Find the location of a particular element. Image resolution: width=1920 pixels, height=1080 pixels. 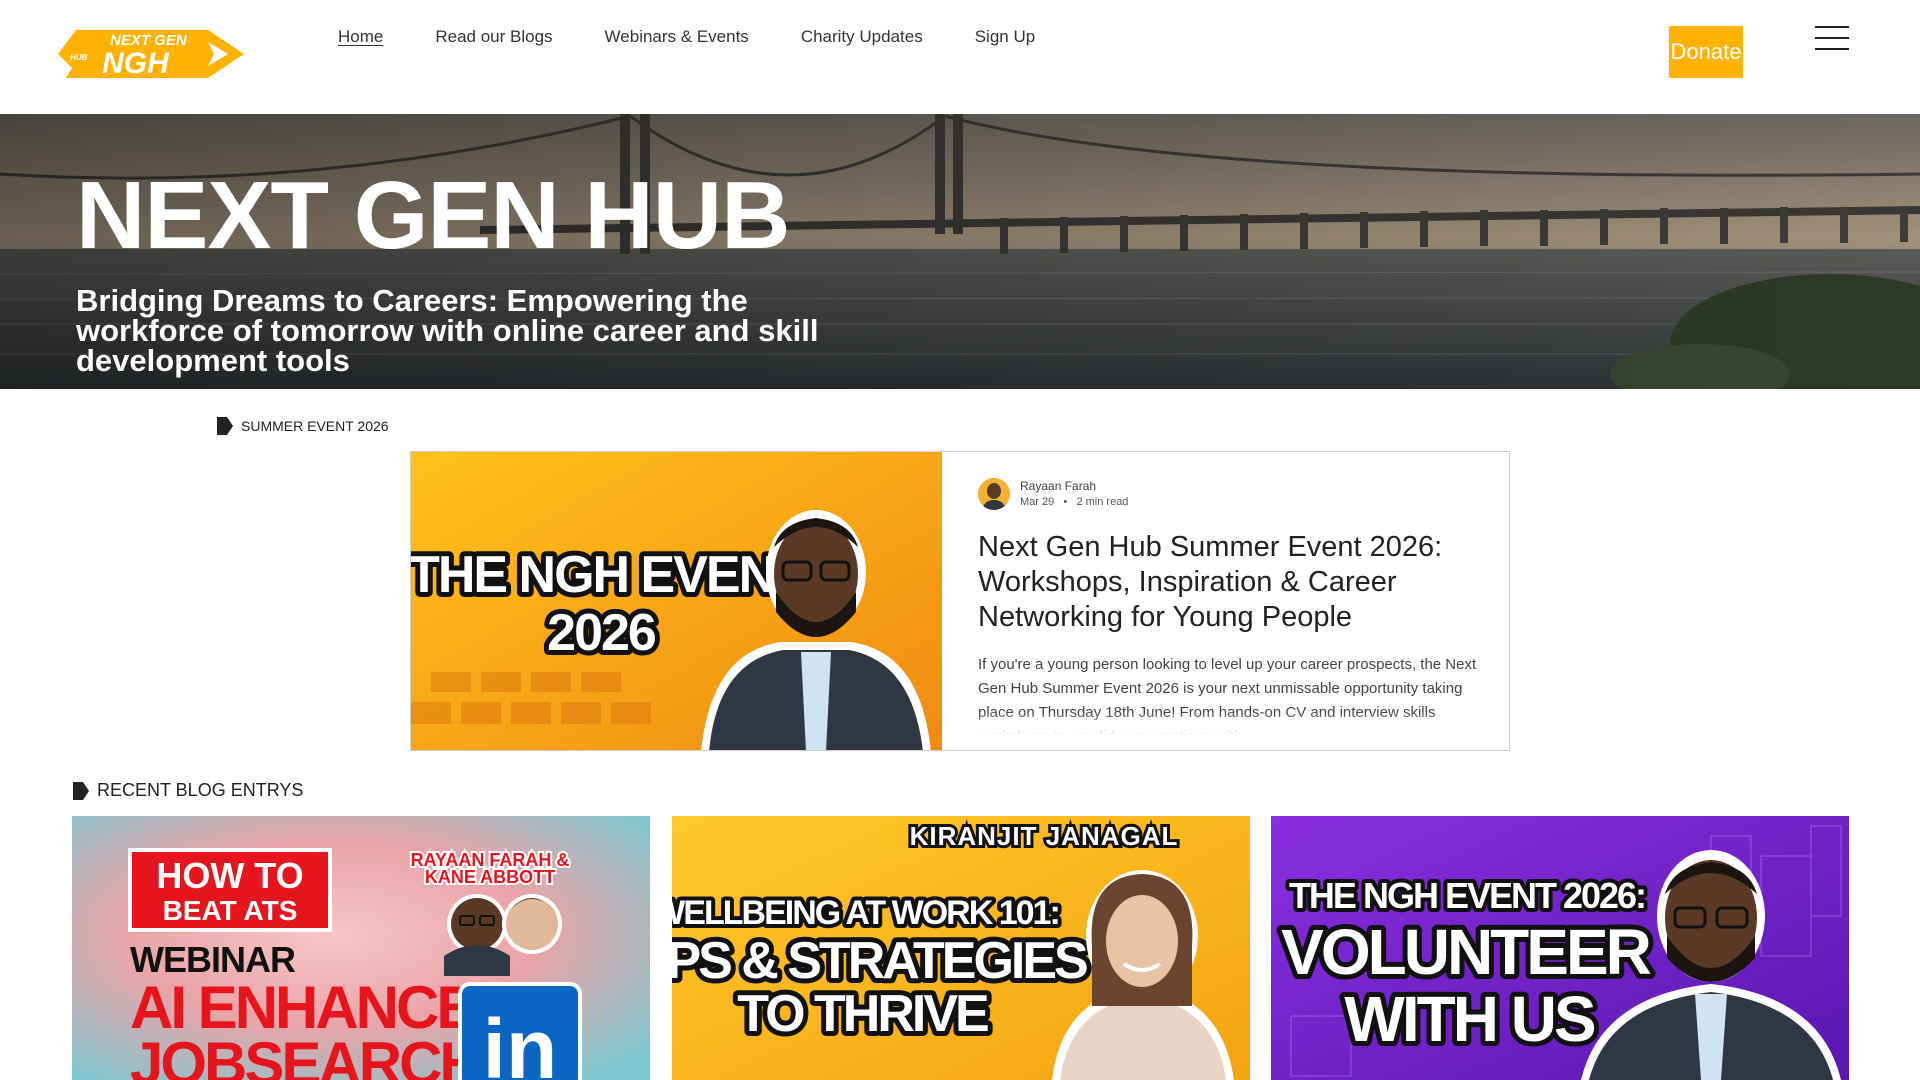

featured-image-text-line2: 2026 is located at coordinates (601, 633).